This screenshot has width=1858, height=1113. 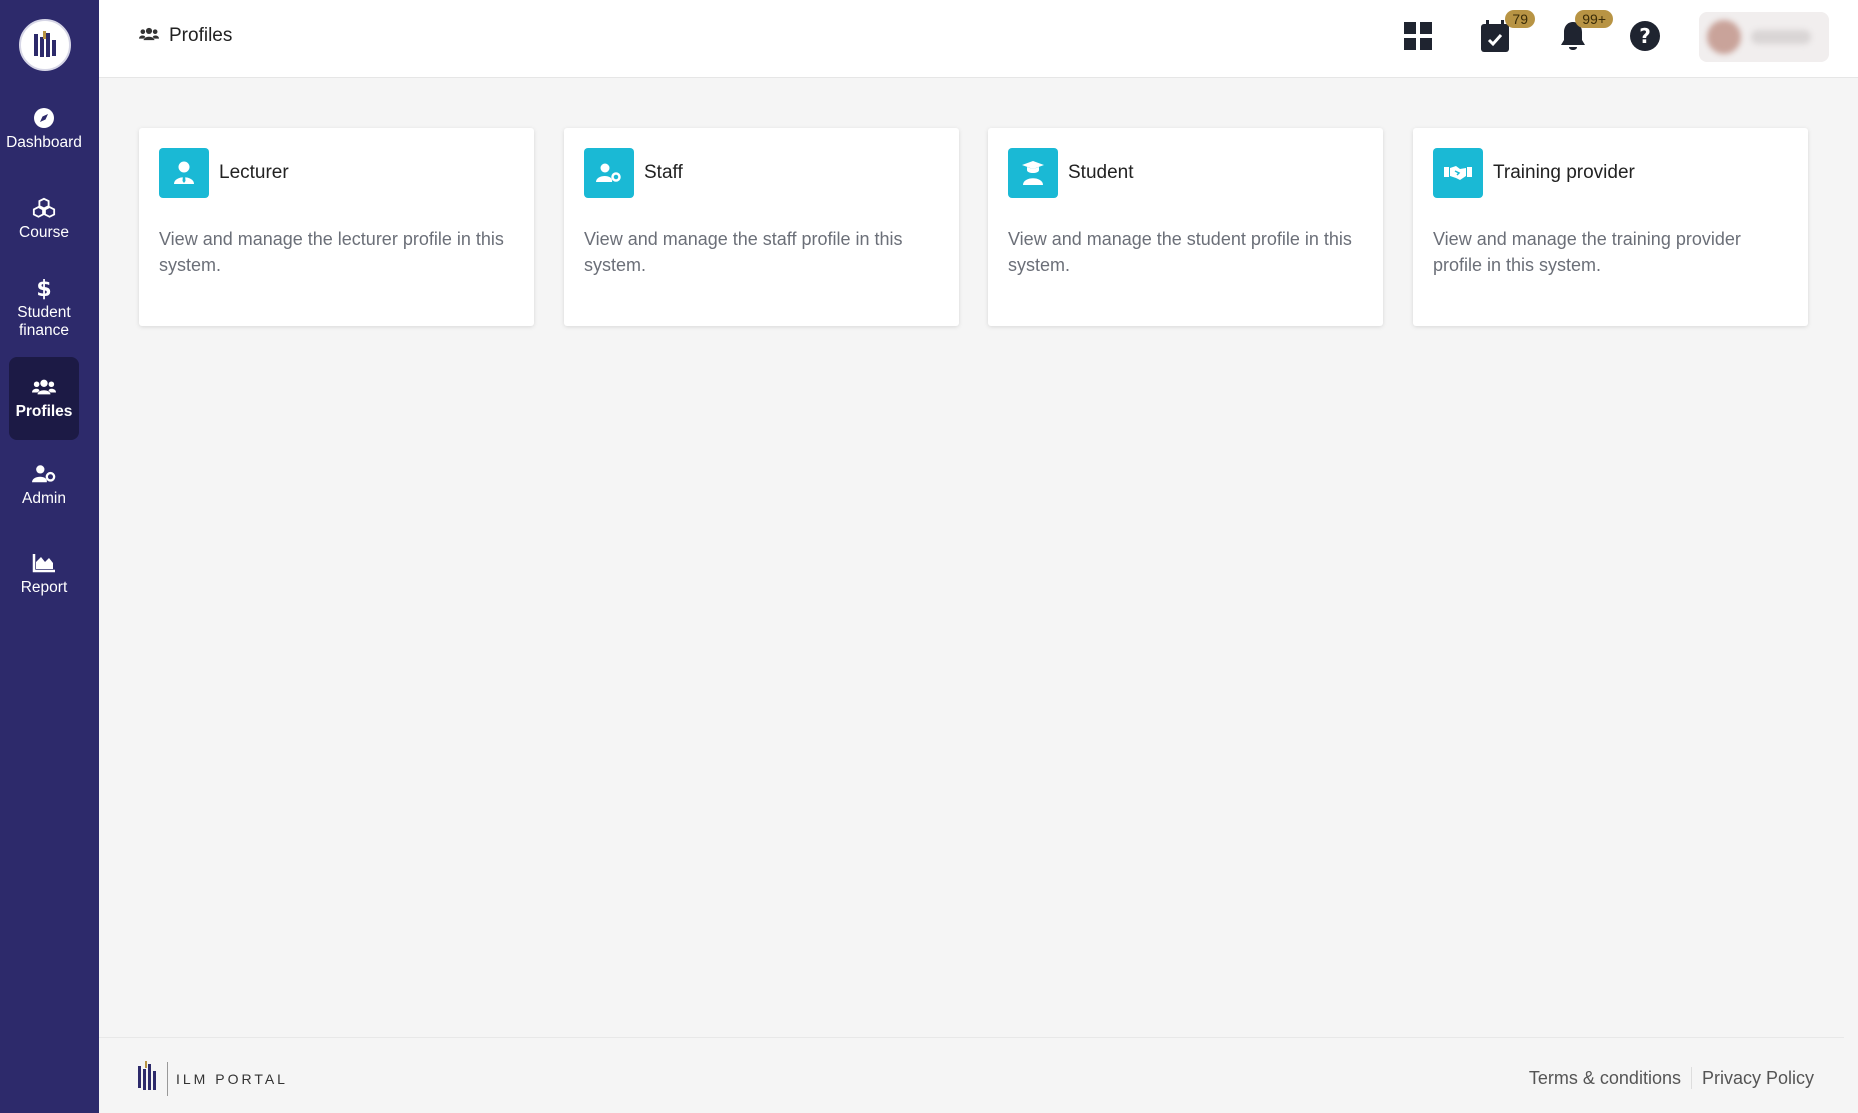 What do you see at coordinates (1495, 38) in the screenshot?
I see `calendar-check-icon` at bounding box center [1495, 38].